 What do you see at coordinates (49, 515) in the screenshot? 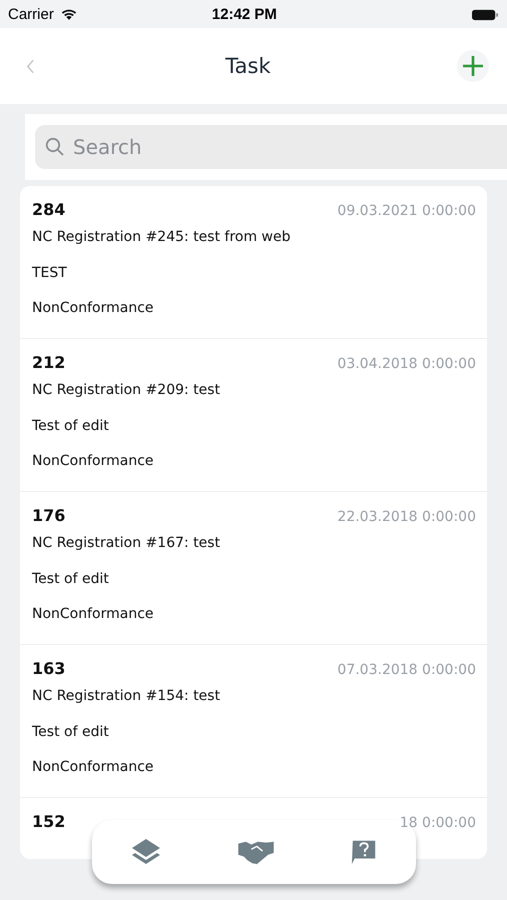
I see `task-number: 176` at bounding box center [49, 515].